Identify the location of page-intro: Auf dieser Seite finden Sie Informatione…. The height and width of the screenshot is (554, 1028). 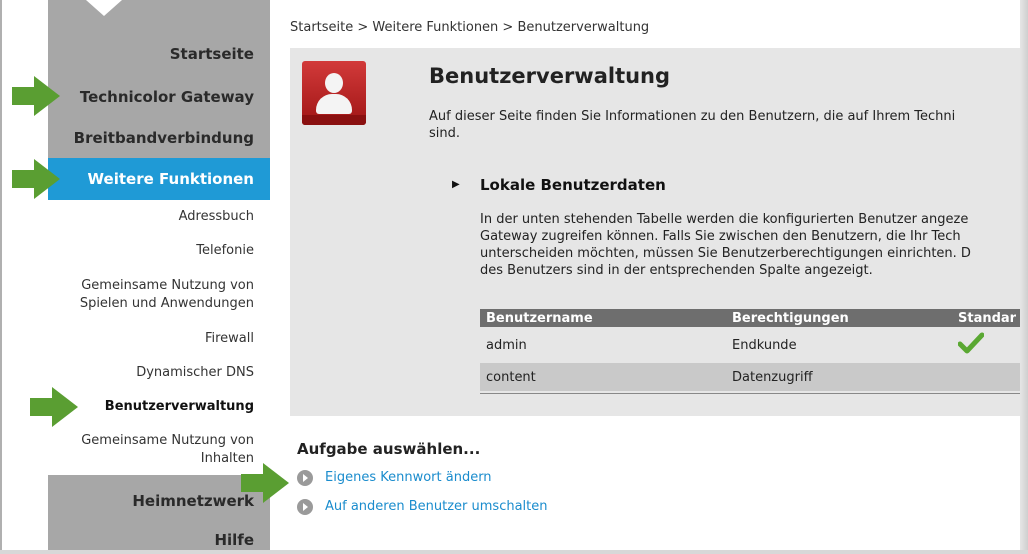
(728, 125).